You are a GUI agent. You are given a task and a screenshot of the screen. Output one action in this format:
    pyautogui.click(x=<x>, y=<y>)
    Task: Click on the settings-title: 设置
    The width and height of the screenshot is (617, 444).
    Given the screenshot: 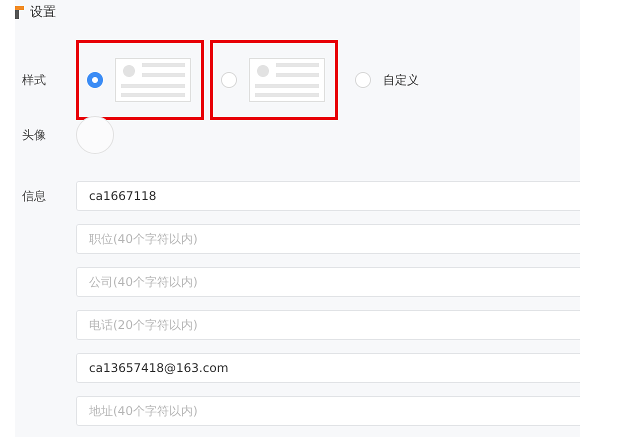 What is the action you would take?
    pyautogui.click(x=43, y=12)
    